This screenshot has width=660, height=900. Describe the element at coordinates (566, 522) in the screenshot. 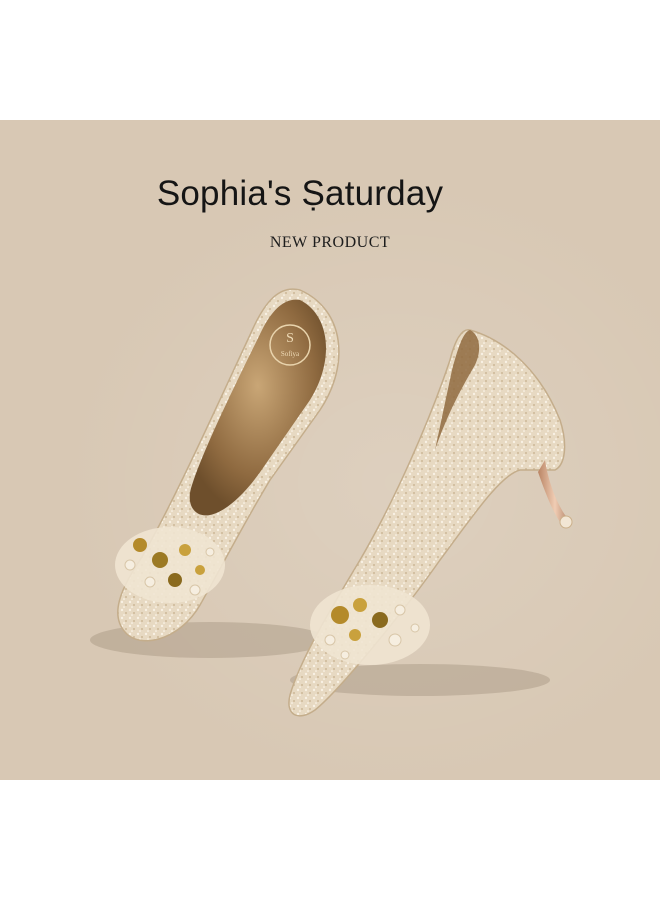

I see `heel-tip` at that location.